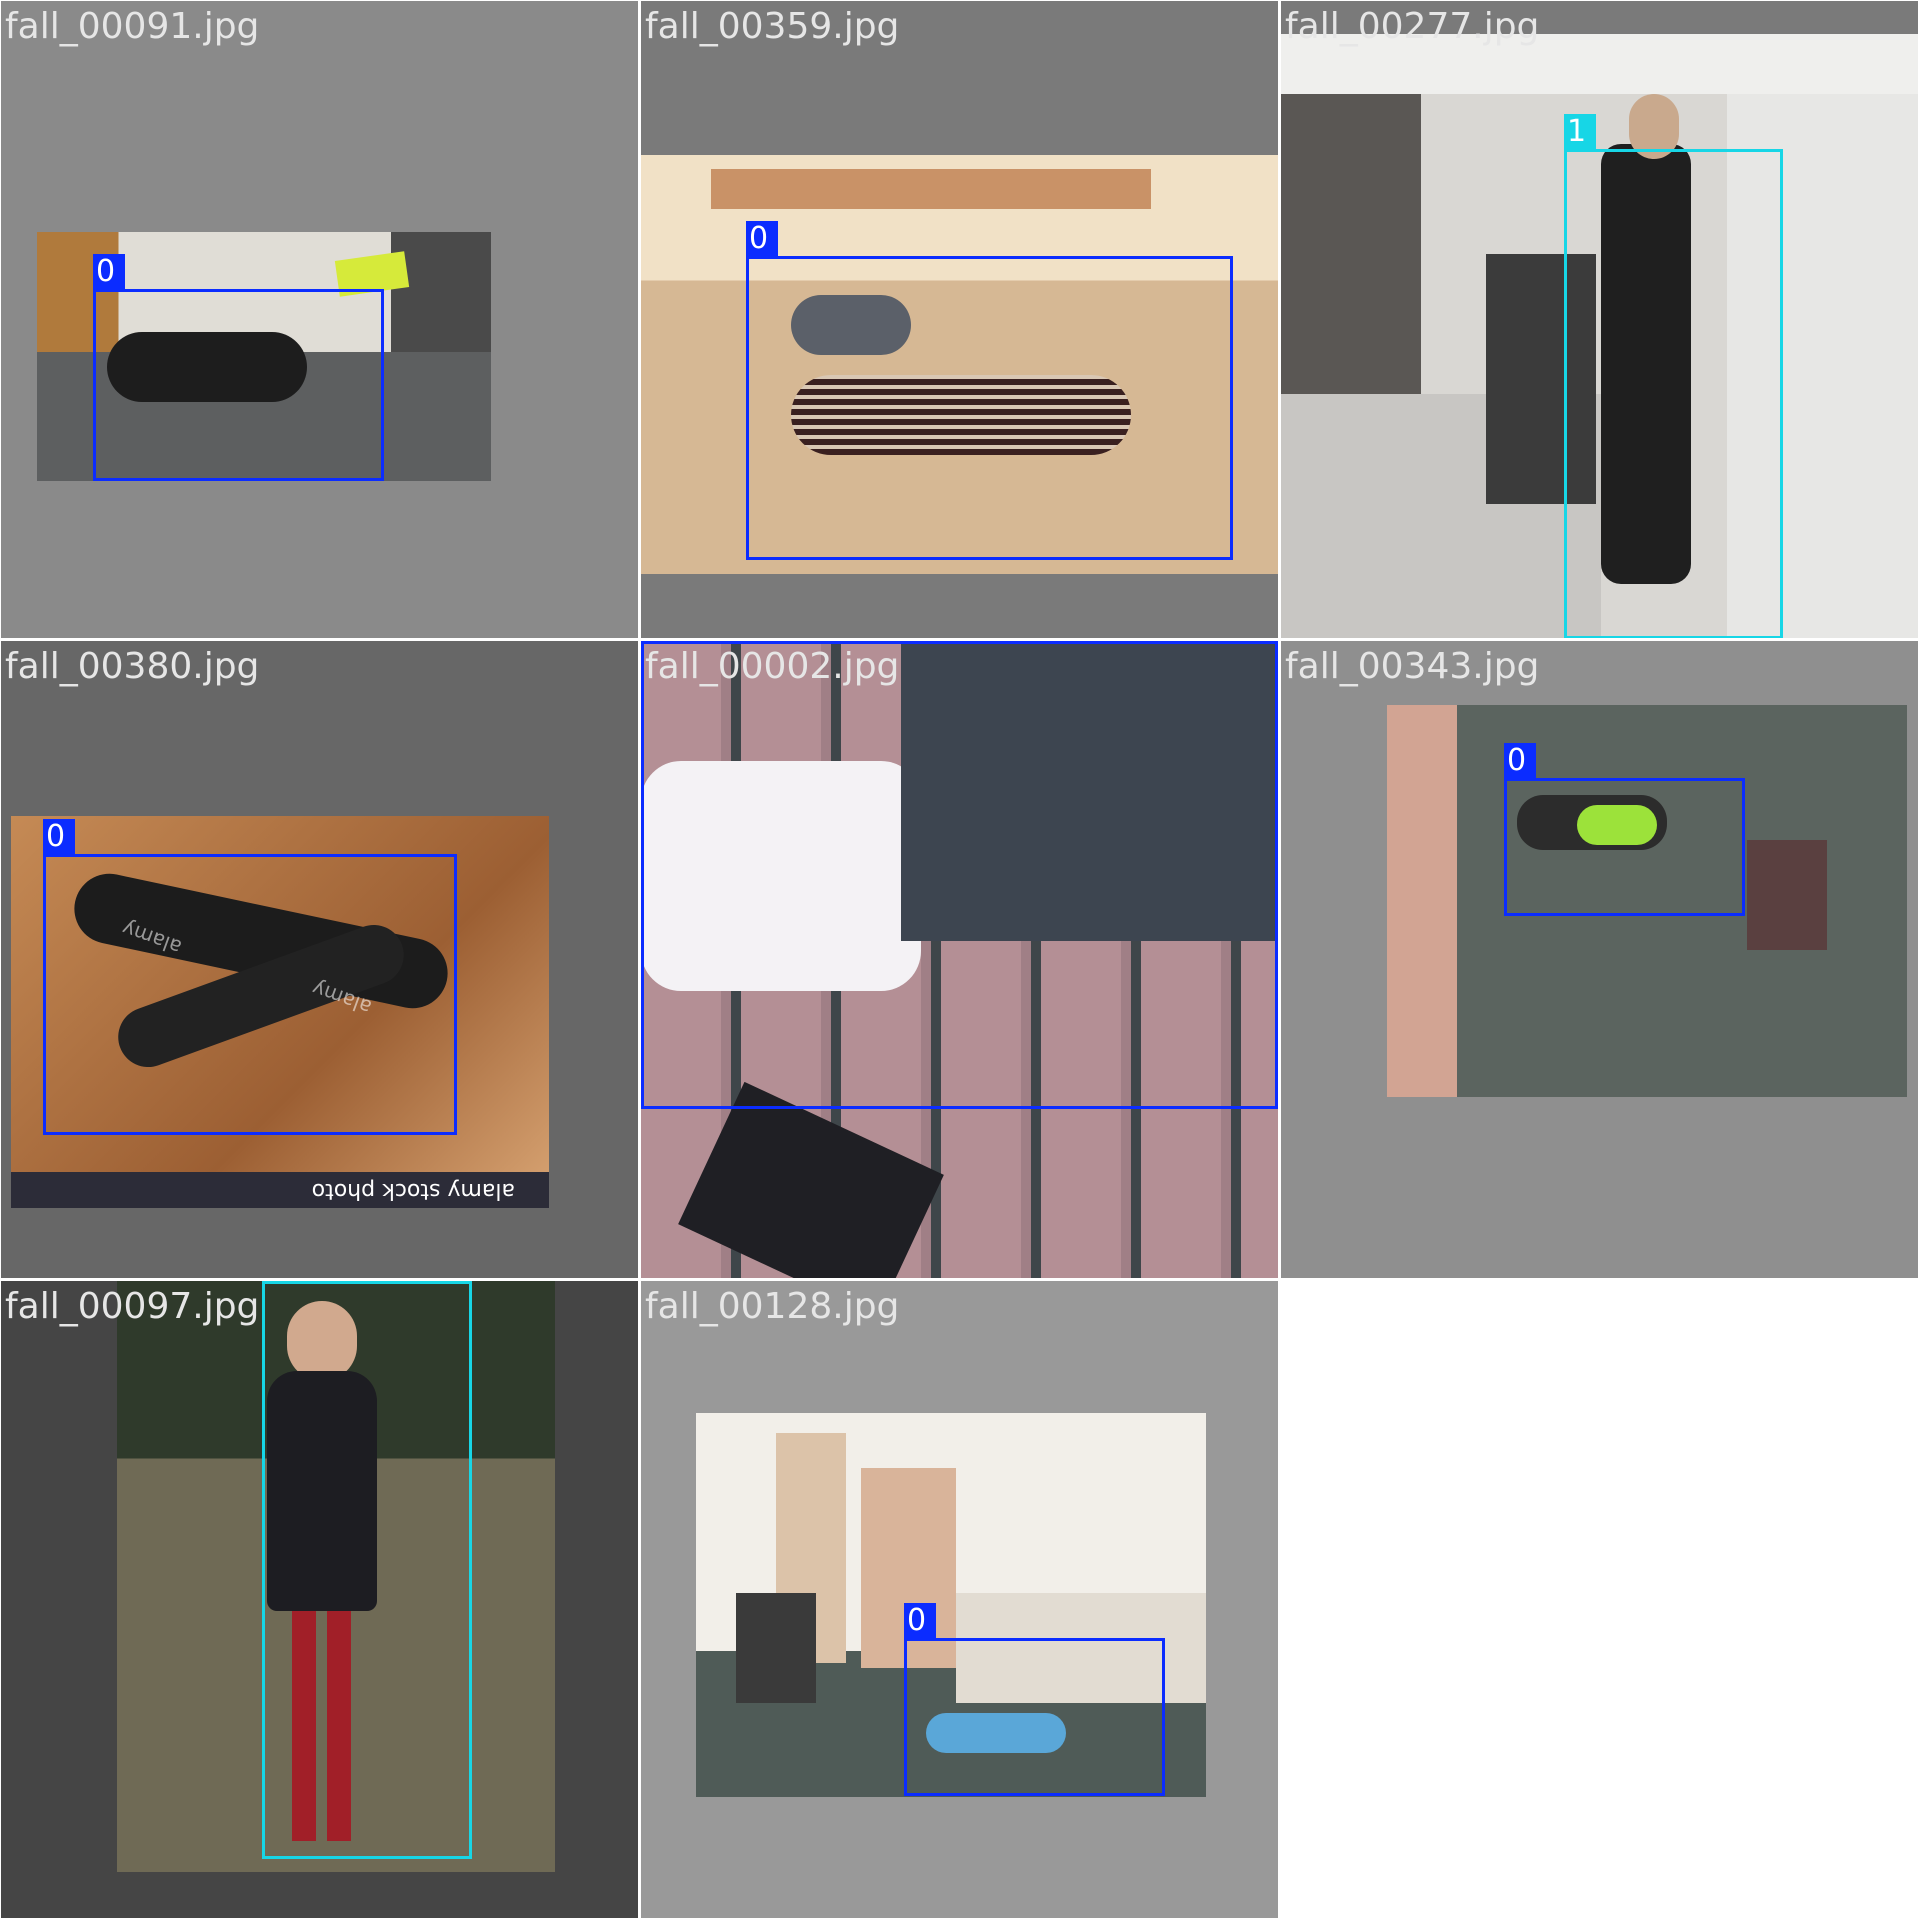  I want to click on mosaic-tile-5: 0 fall_00002.jpg, so click(959, 959).